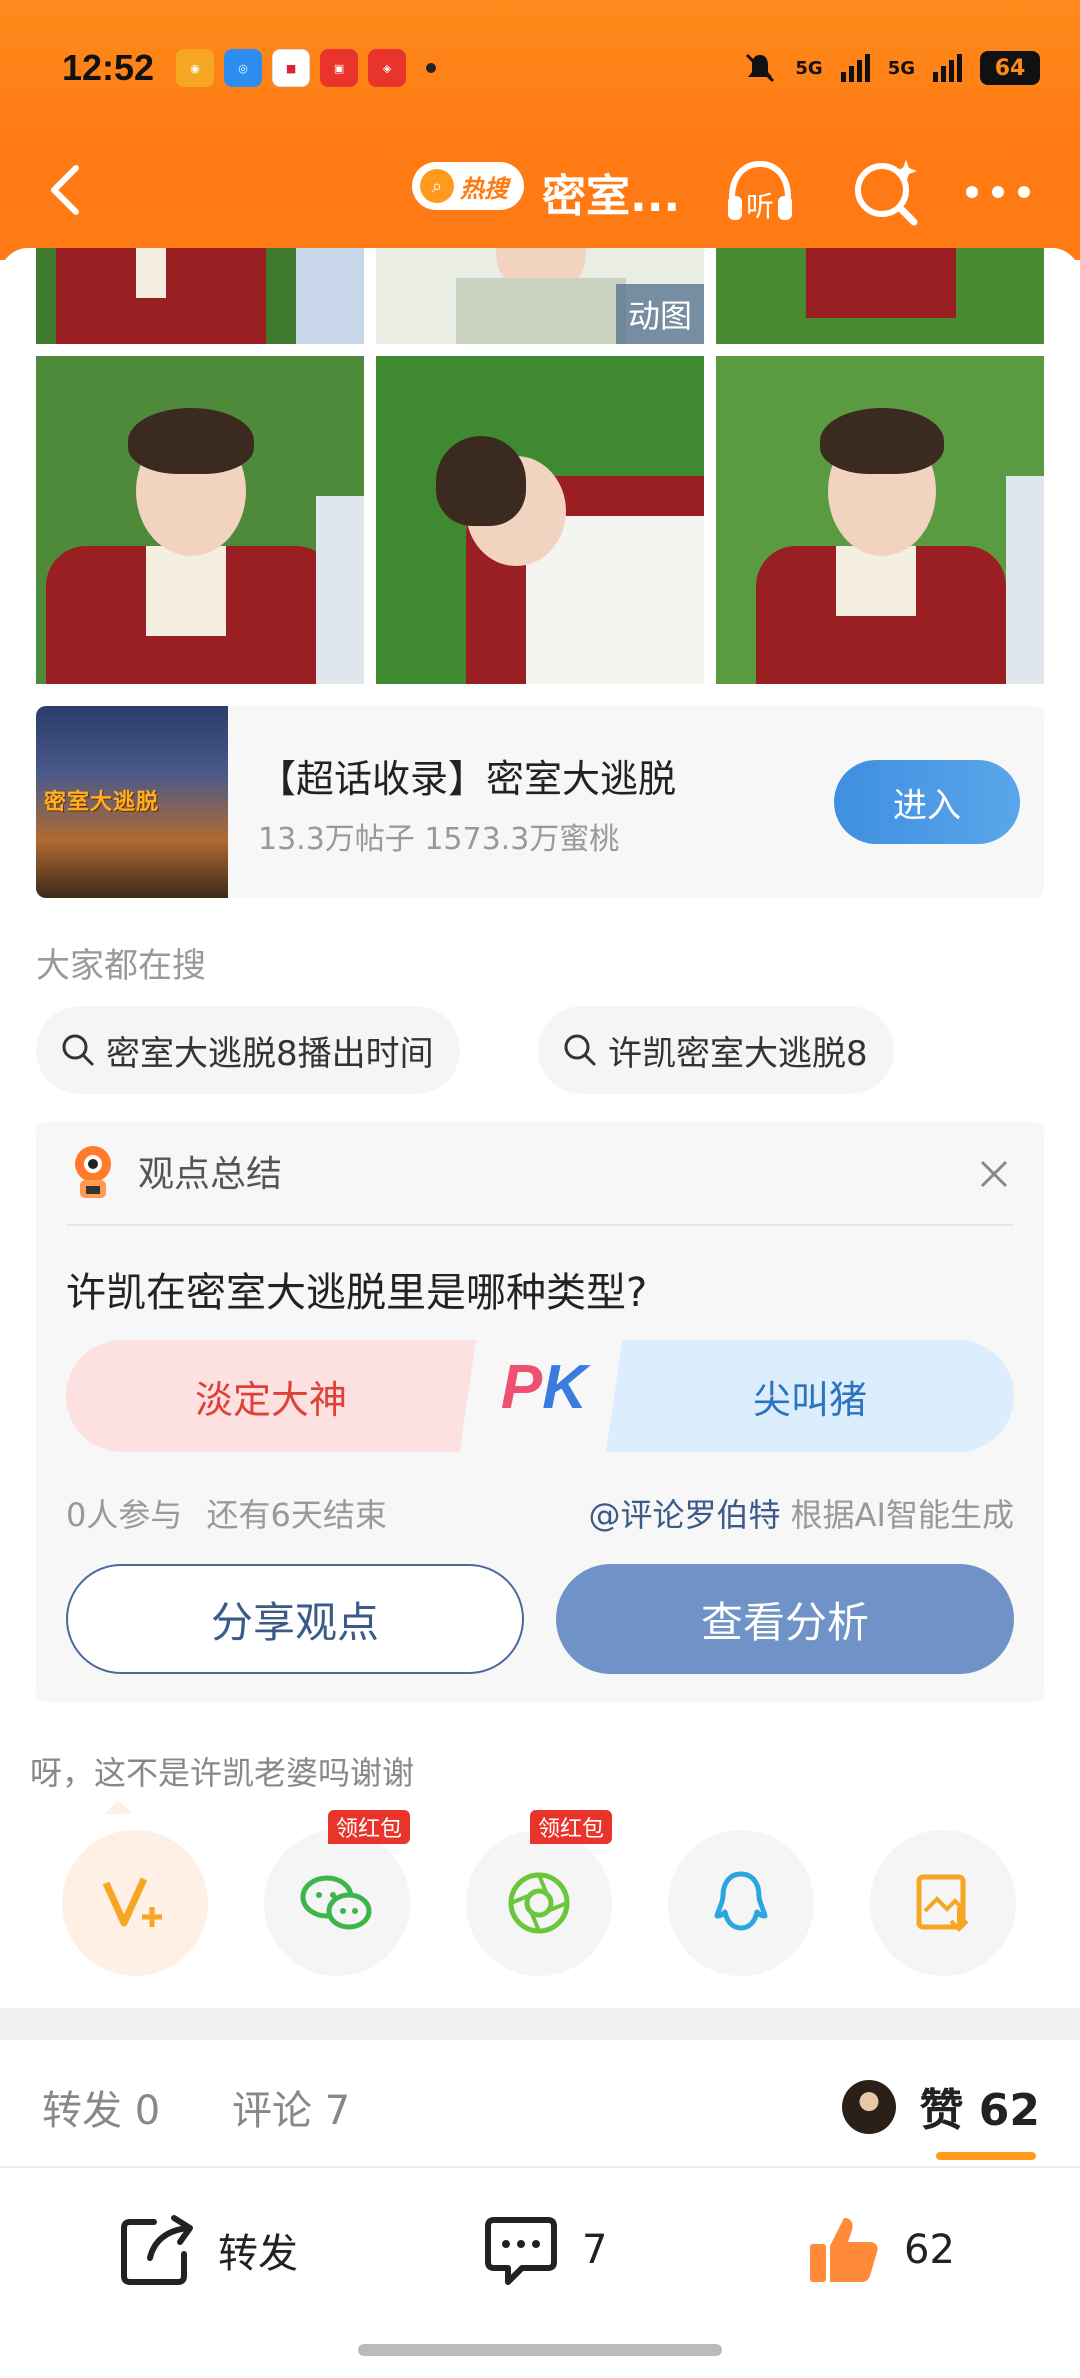 Image resolution: width=1080 pixels, height=2378 pixels. What do you see at coordinates (540, 2024) in the screenshot?
I see `section-divider` at bounding box center [540, 2024].